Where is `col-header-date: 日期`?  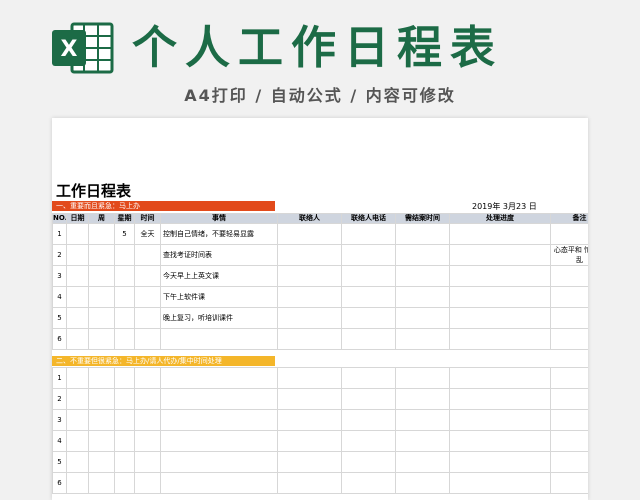
col-header-date: 日期 is located at coordinates (77, 218).